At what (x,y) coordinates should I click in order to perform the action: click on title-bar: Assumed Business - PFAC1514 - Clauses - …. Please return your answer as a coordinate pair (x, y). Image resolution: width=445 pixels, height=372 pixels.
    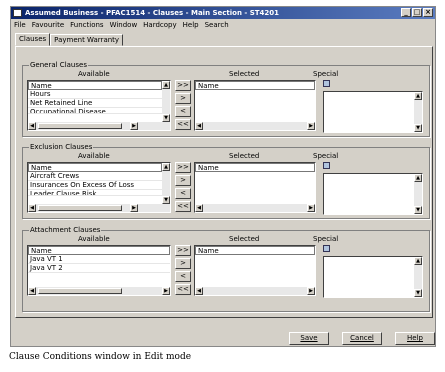
    Looking at the image, I should click on (223, 13).